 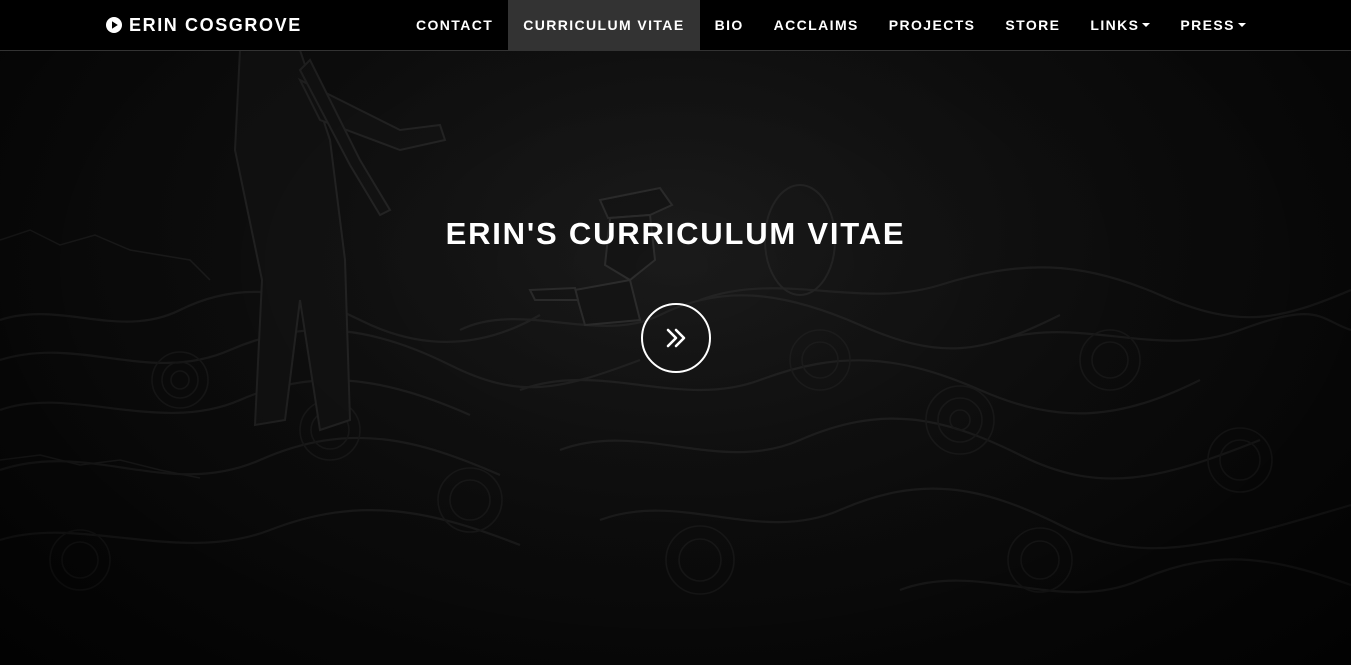 I want to click on scroll-down-button, so click(x=676, y=338).